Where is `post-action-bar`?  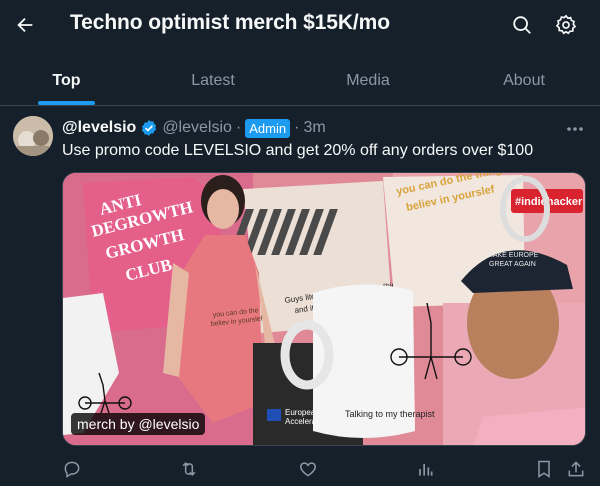
post-action-bar is located at coordinates (300, 469).